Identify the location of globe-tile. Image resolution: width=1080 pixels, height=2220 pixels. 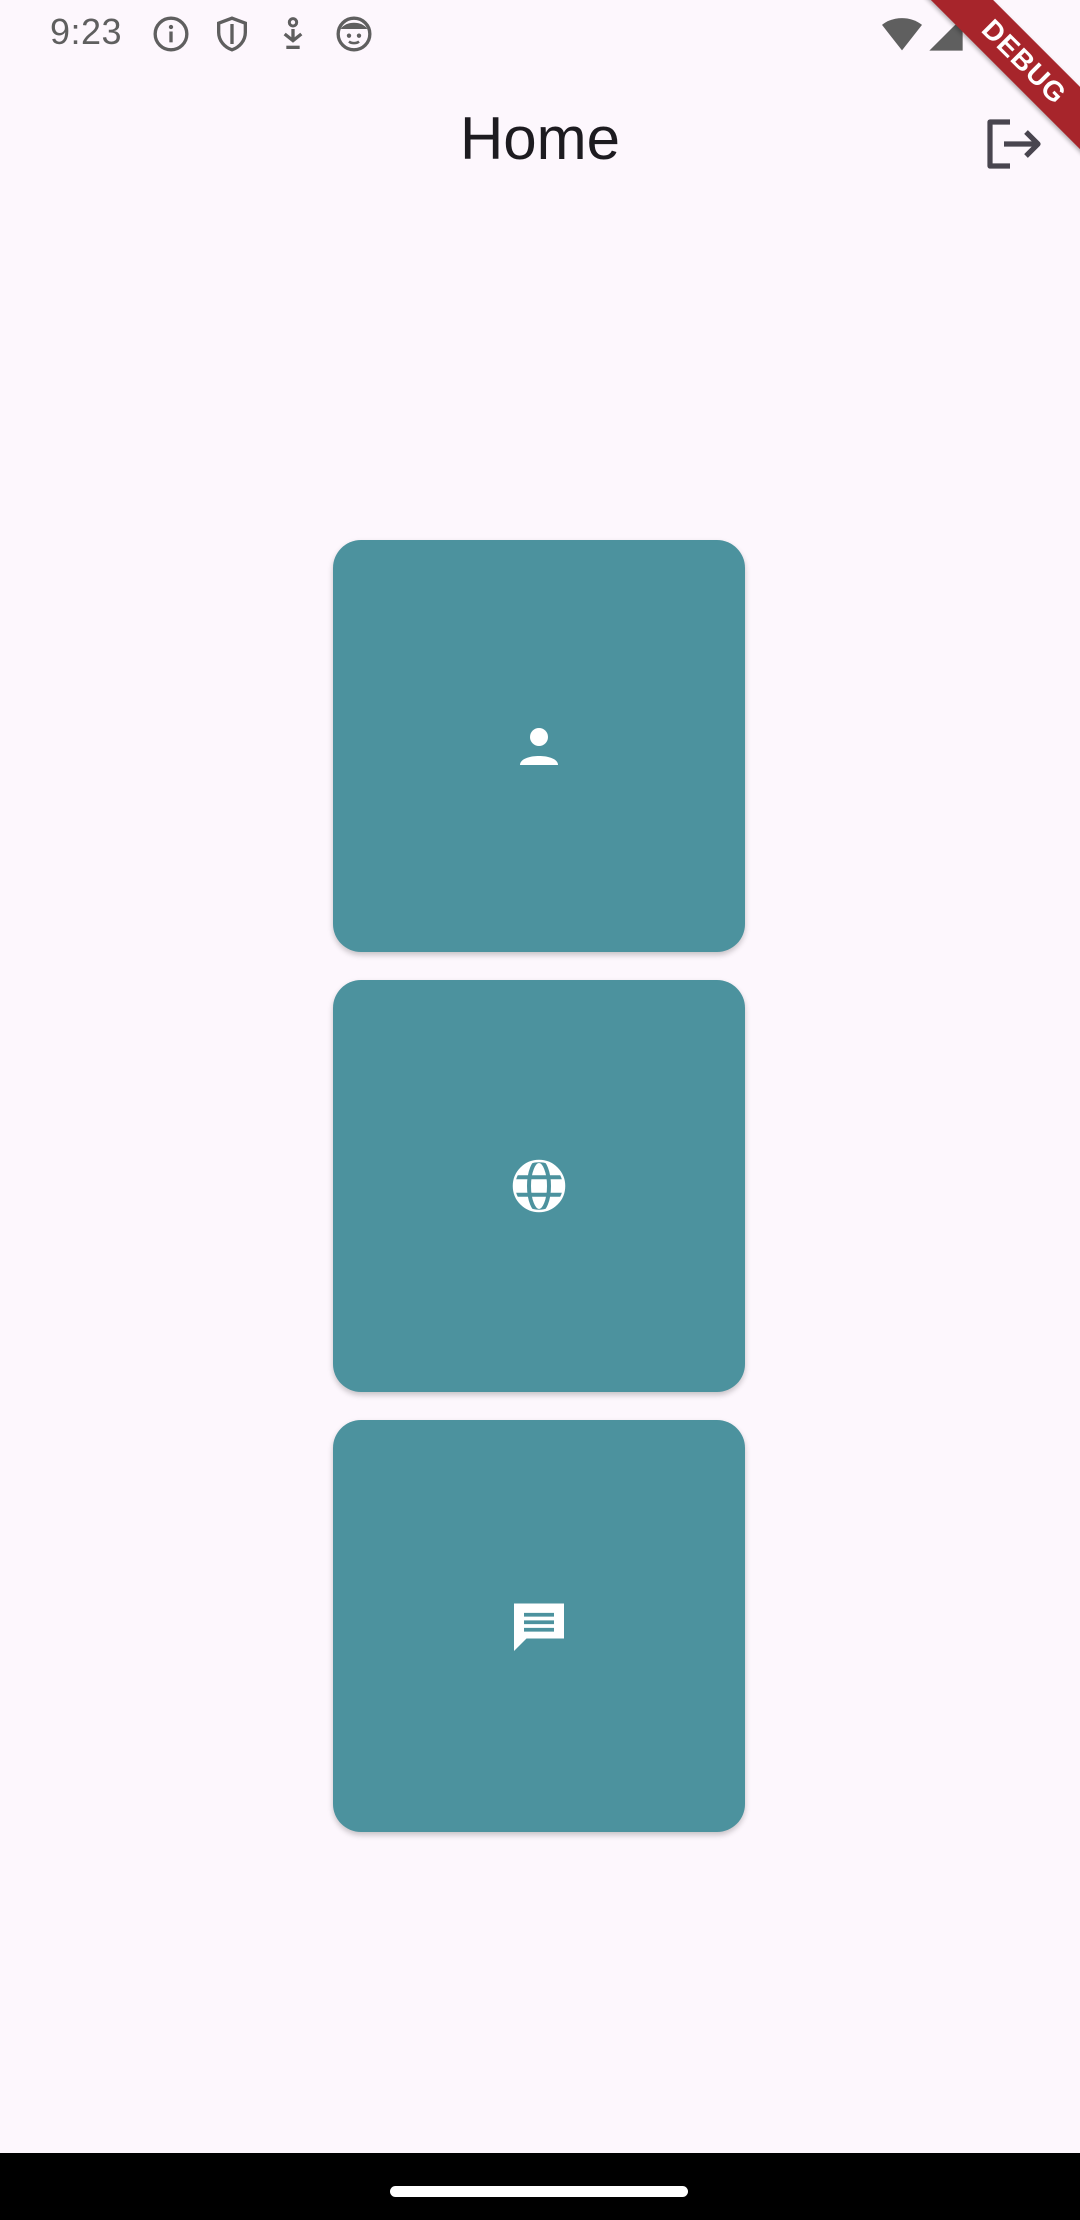
(539, 1186).